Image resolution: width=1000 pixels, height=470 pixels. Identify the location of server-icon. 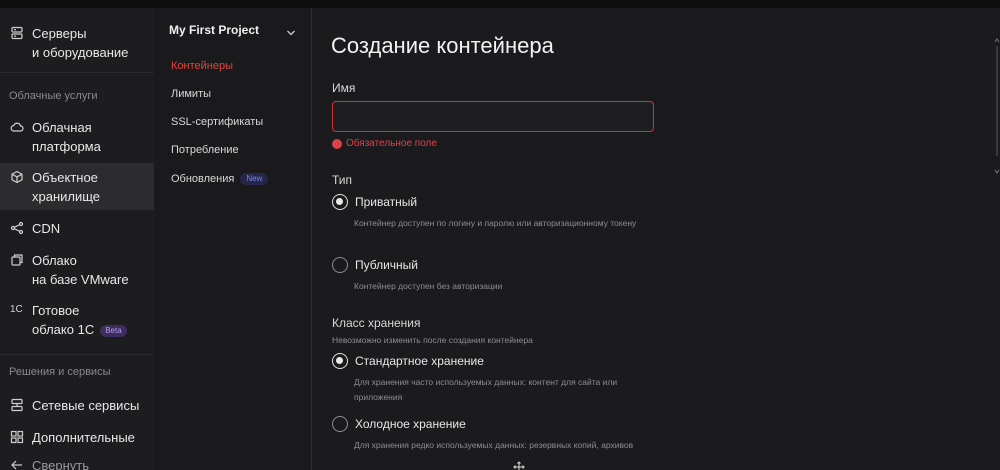
(17, 33).